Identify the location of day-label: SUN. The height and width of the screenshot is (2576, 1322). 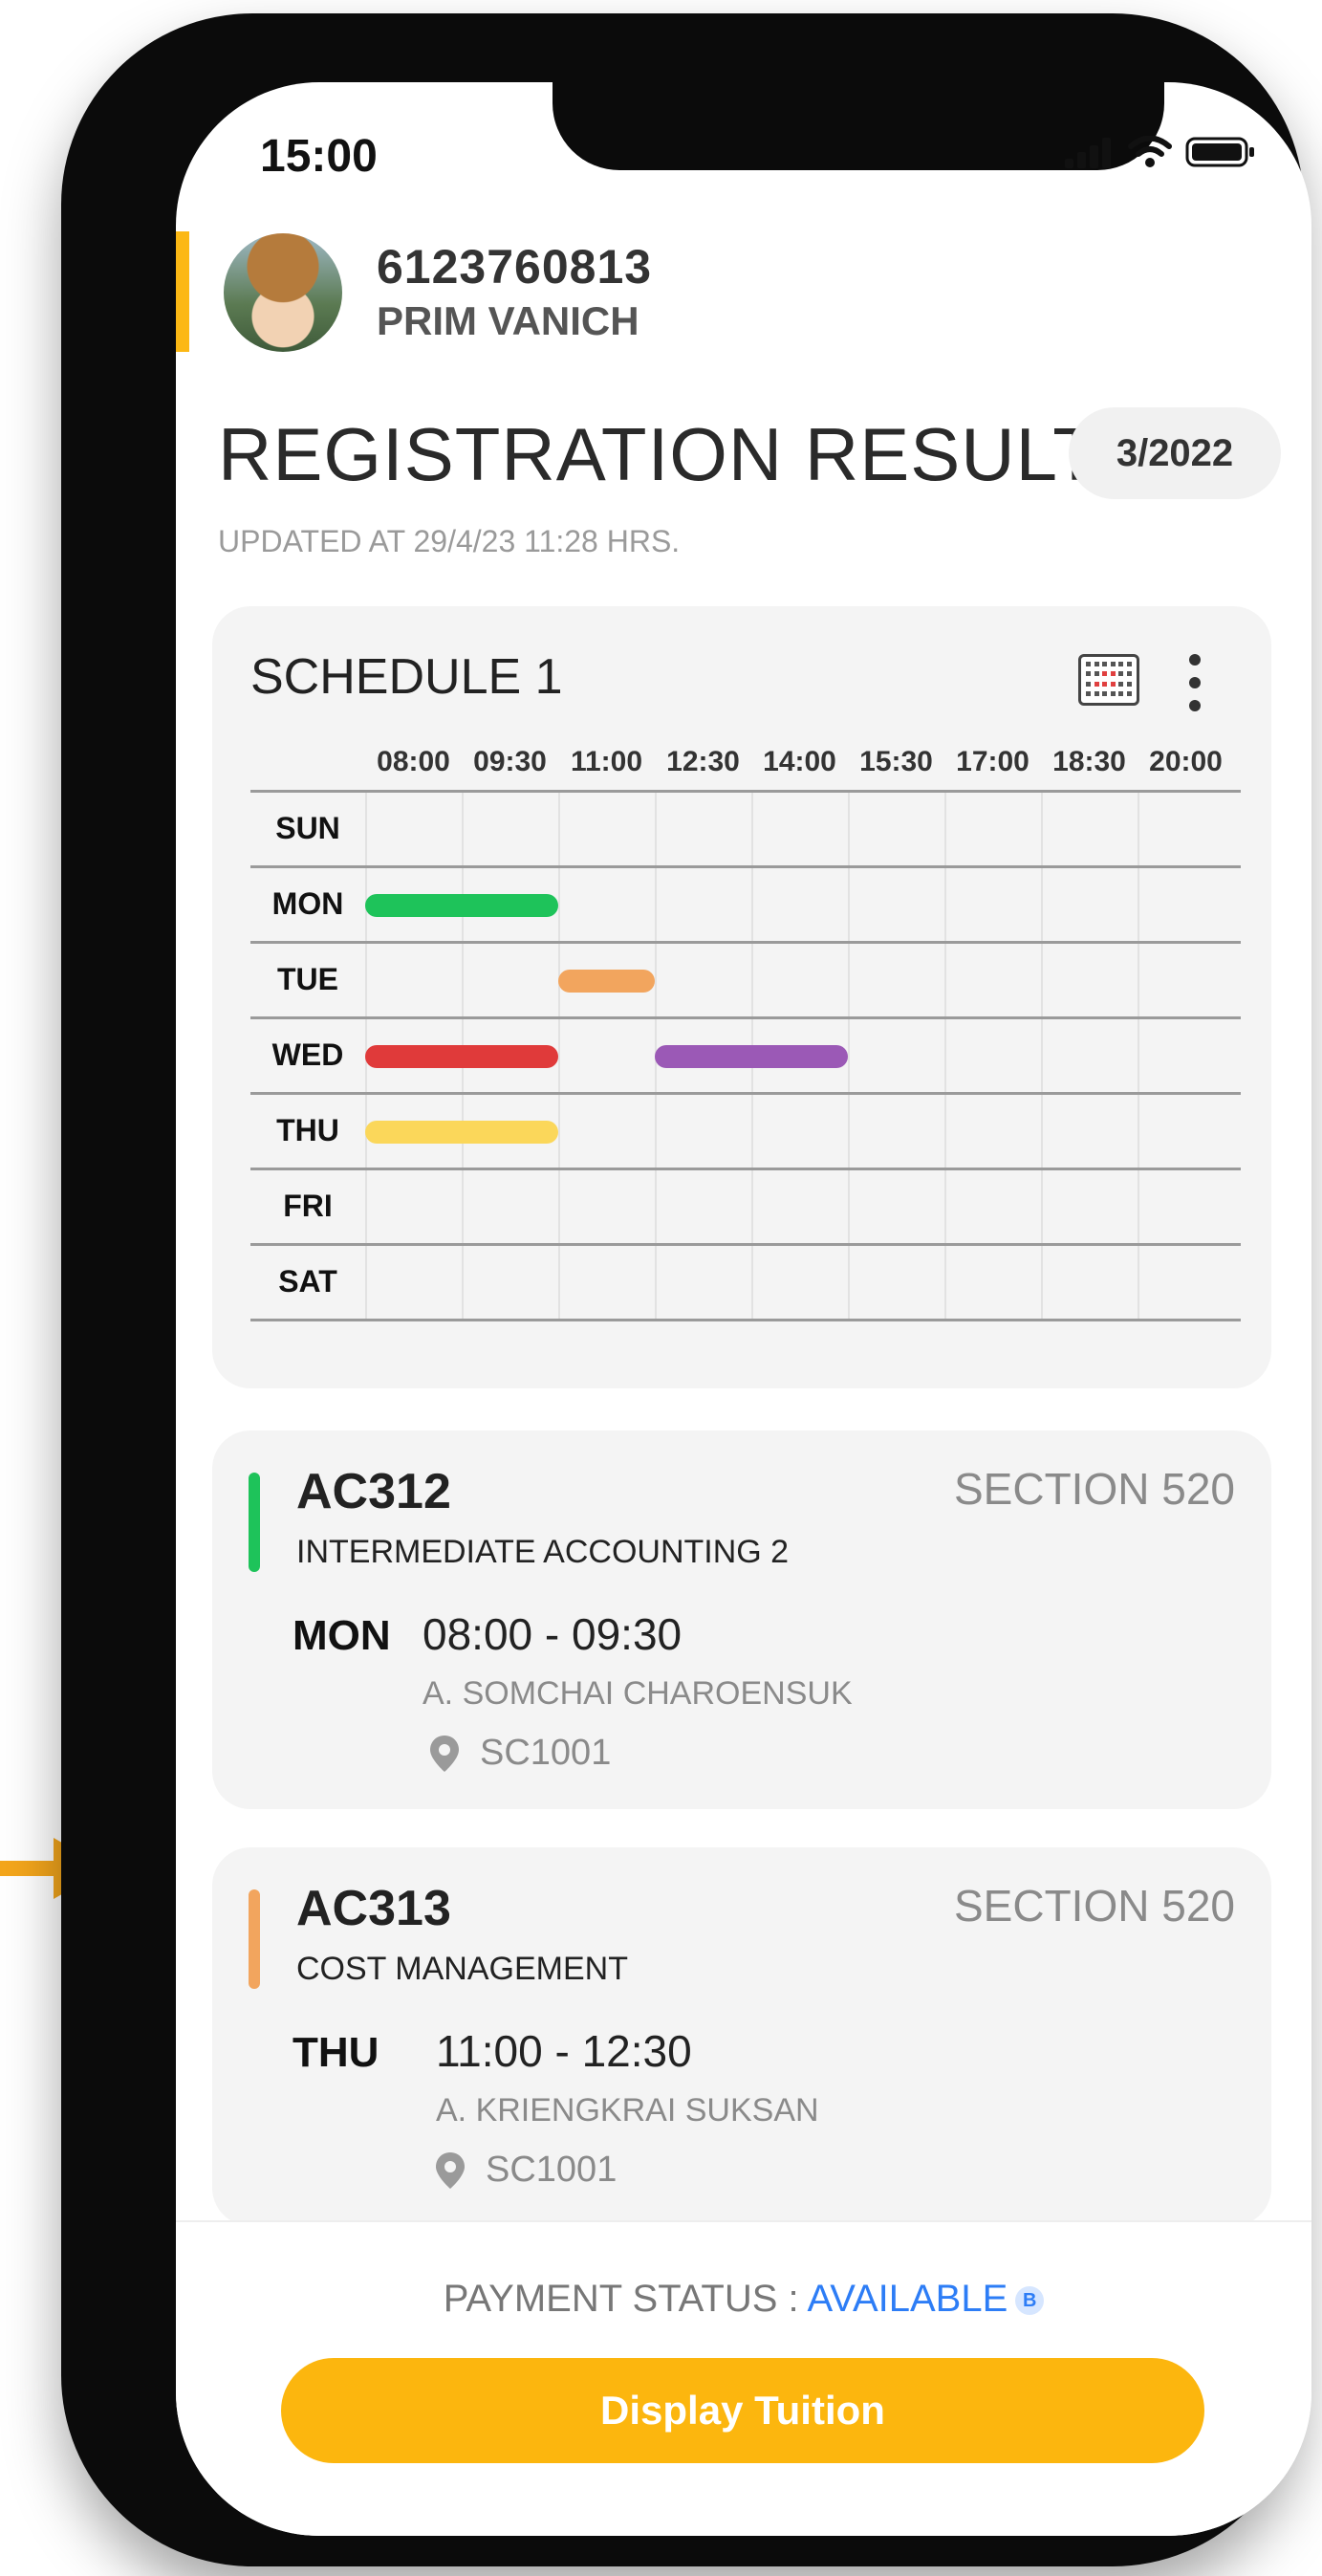
(307, 828).